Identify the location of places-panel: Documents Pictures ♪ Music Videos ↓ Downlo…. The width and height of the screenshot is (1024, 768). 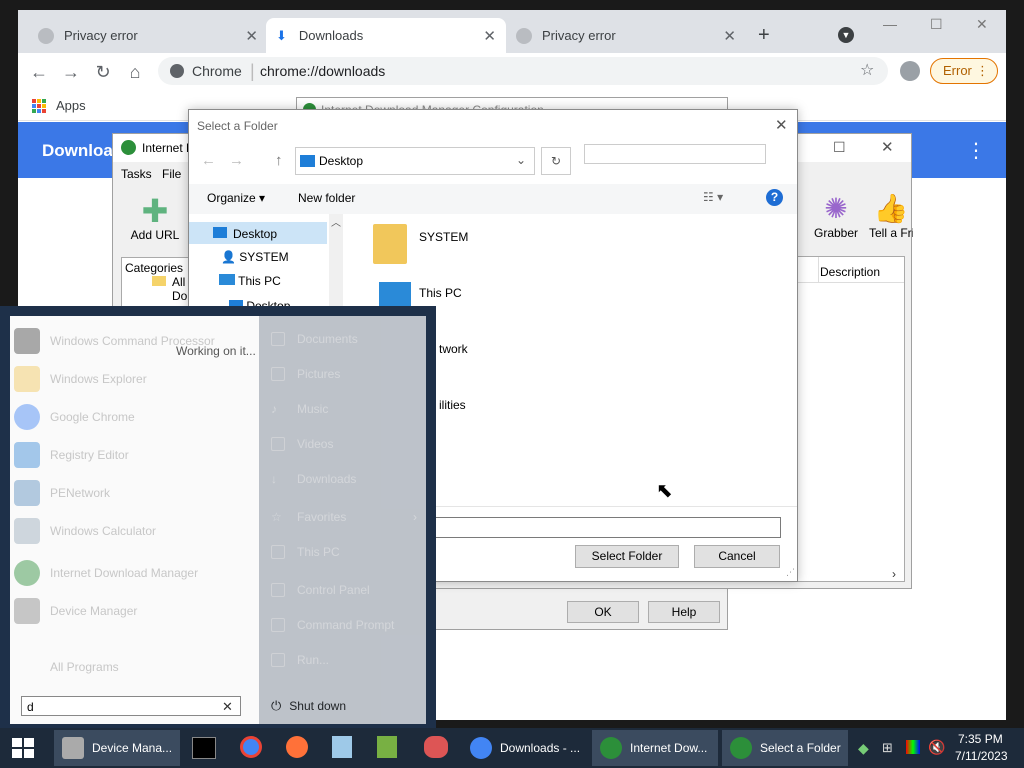
(342, 520).